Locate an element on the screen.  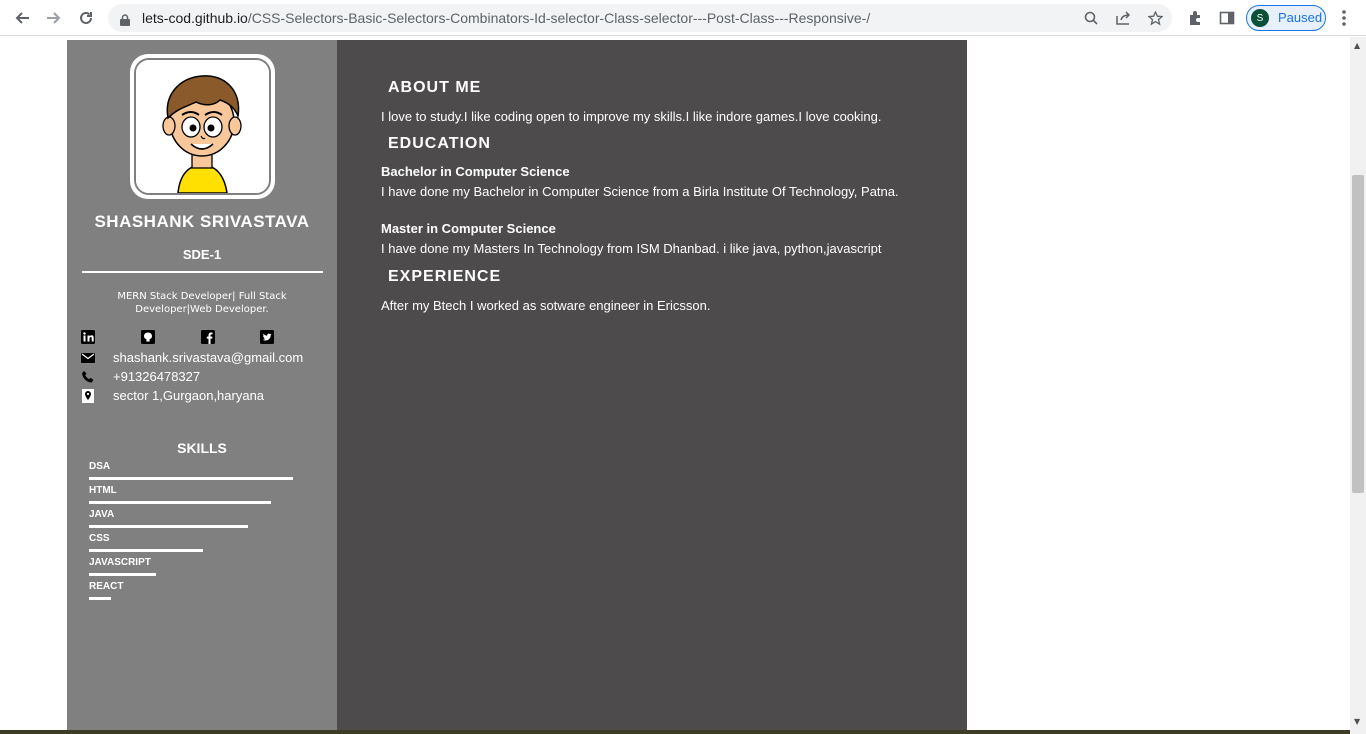
contact-phone: +91326478327 is located at coordinates (140, 376).